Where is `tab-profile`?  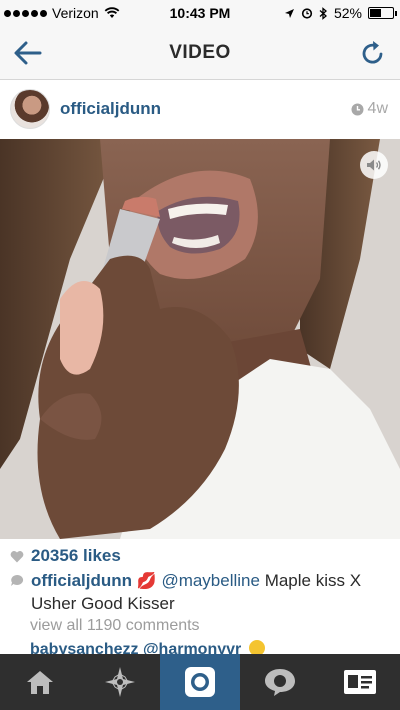
tab-profile is located at coordinates (360, 682).